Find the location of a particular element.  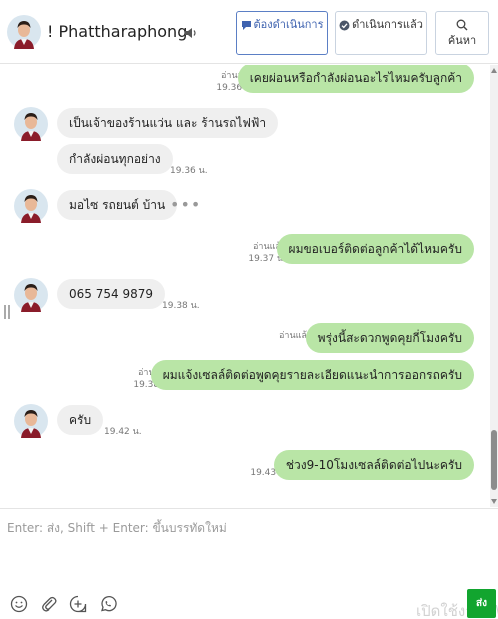

message-time: 19.42 น. is located at coordinates (123, 432).